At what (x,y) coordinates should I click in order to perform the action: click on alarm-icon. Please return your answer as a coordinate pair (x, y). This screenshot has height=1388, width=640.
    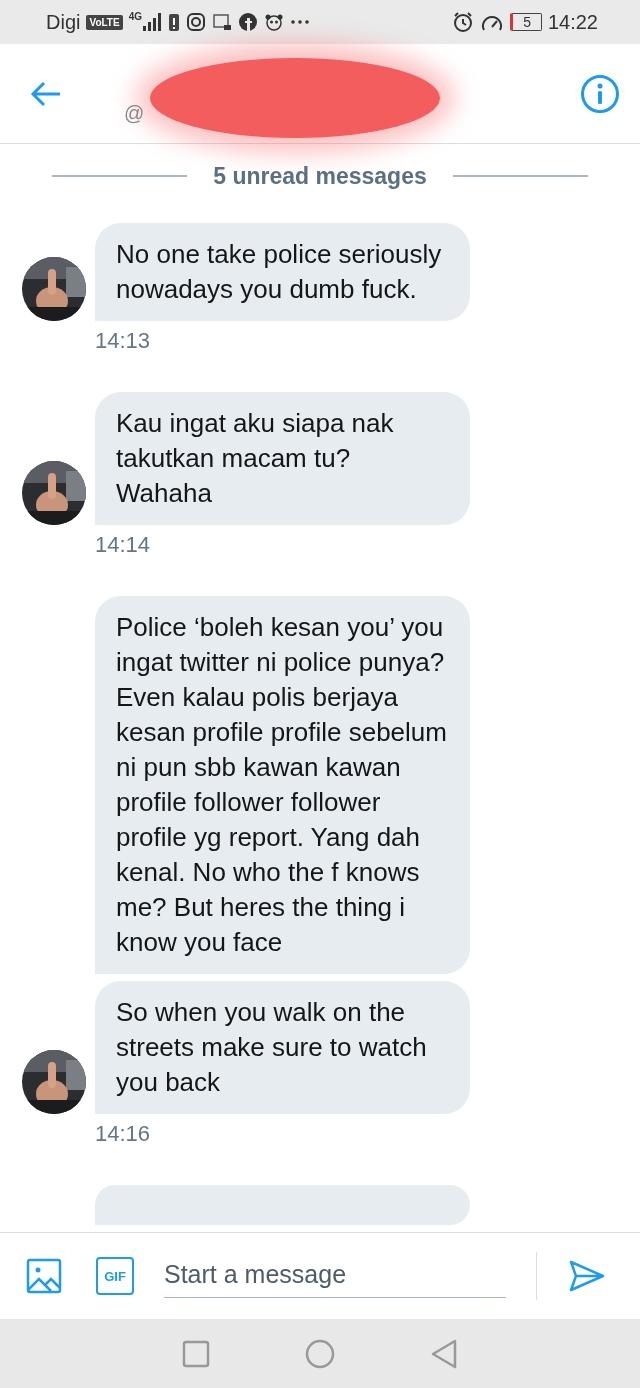
    Looking at the image, I should click on (463, 22).